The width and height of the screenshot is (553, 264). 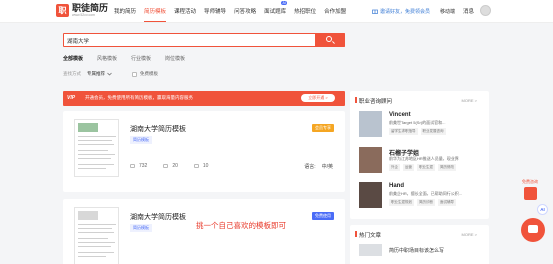 I want to click on free-only-label: 免费模板, so click(x=149, y=73).